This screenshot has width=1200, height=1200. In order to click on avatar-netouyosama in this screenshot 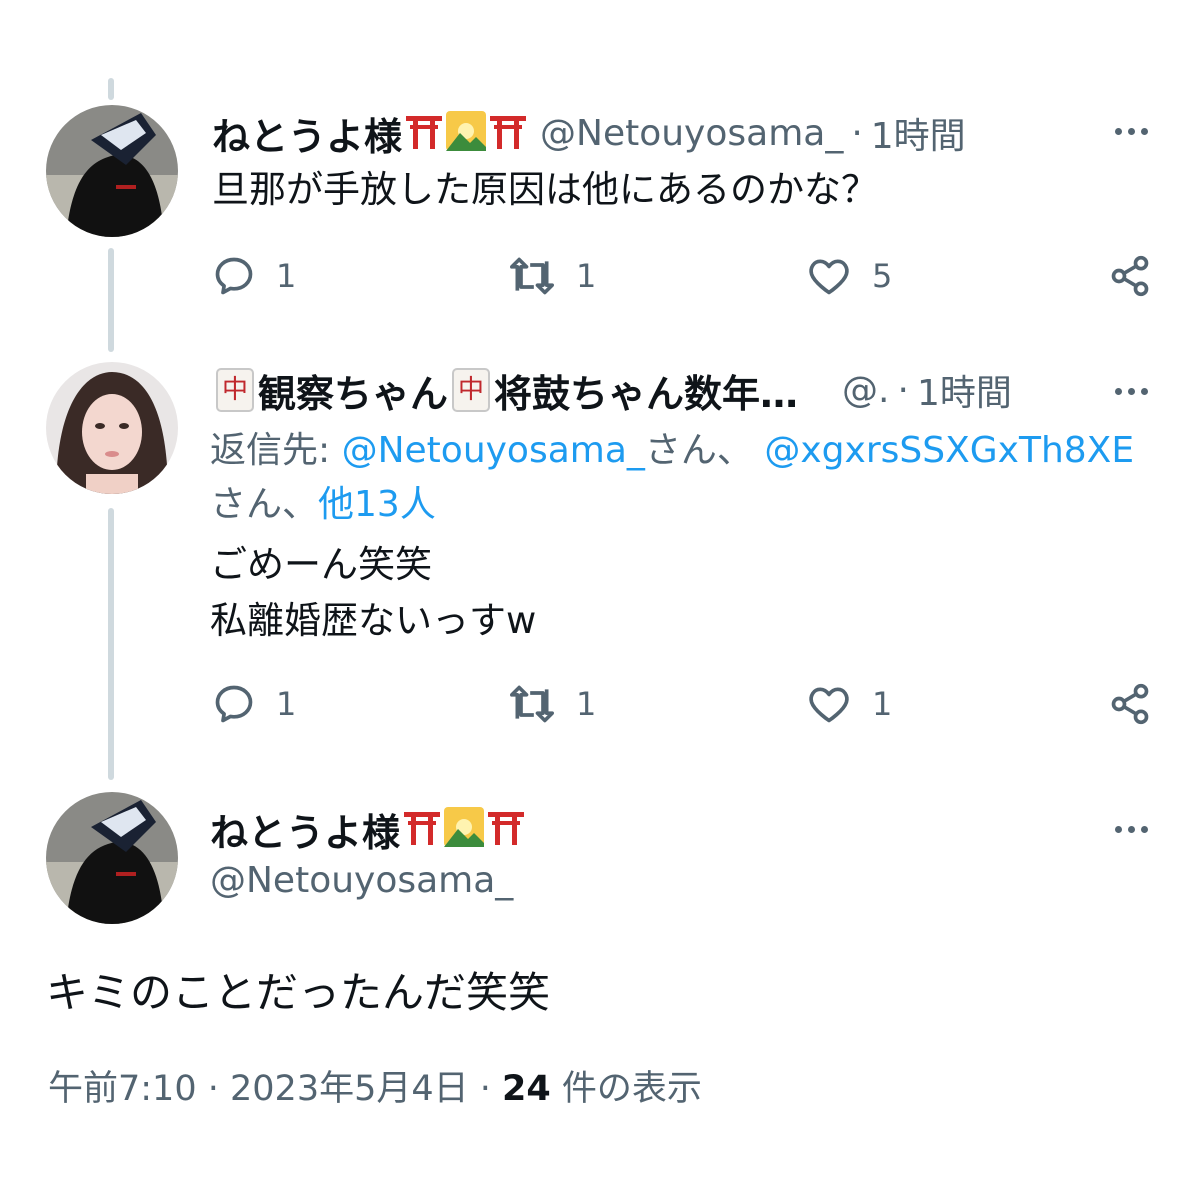, I will do `click(112, 171)`.